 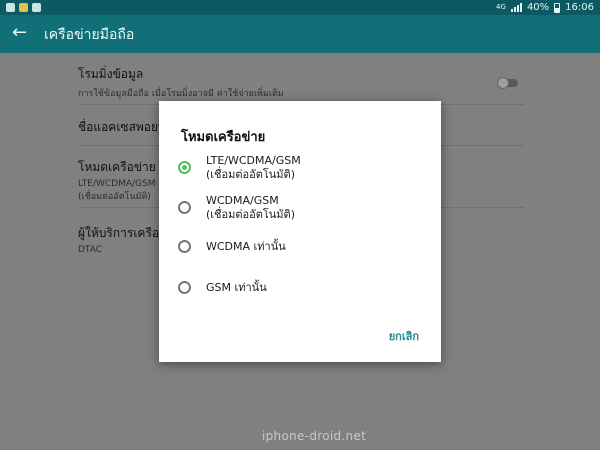 I want to click on cancel-button: ยกเลิก, so click(x=404, y=336).